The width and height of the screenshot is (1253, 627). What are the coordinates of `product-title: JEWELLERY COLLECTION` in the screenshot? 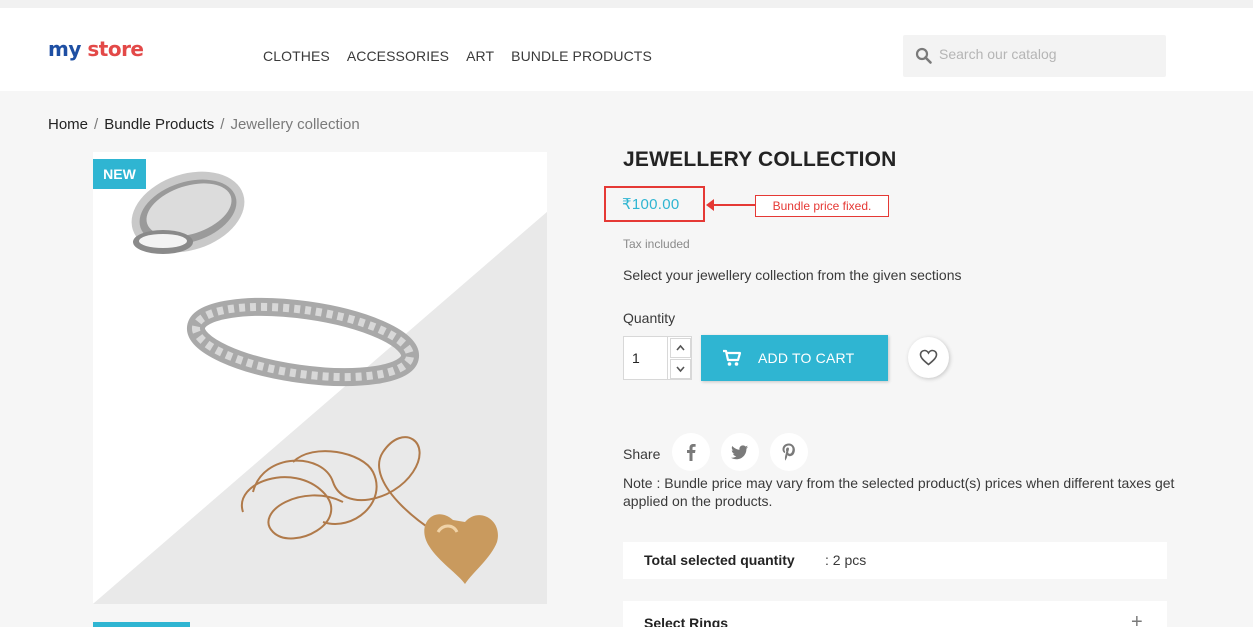 It's located at (760, 159).